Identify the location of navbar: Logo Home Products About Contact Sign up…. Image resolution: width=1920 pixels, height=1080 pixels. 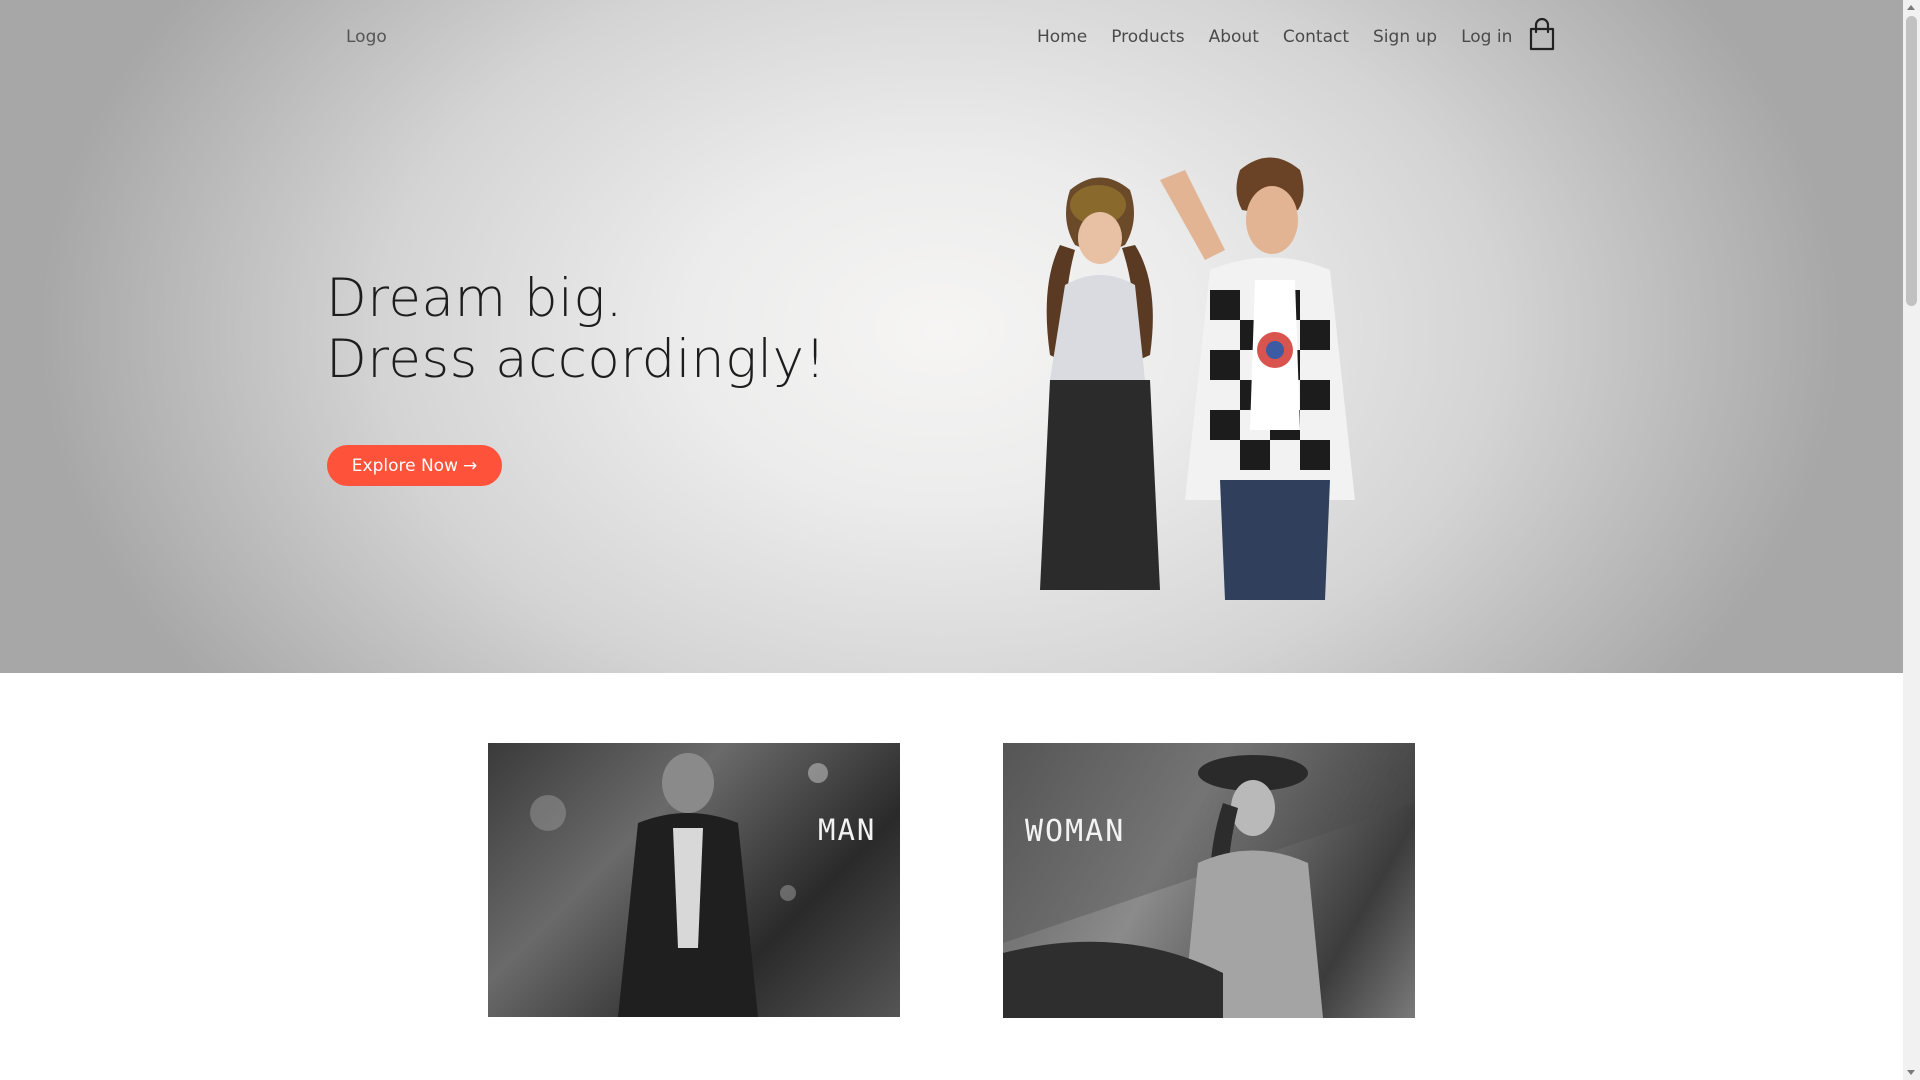
(951, 39).